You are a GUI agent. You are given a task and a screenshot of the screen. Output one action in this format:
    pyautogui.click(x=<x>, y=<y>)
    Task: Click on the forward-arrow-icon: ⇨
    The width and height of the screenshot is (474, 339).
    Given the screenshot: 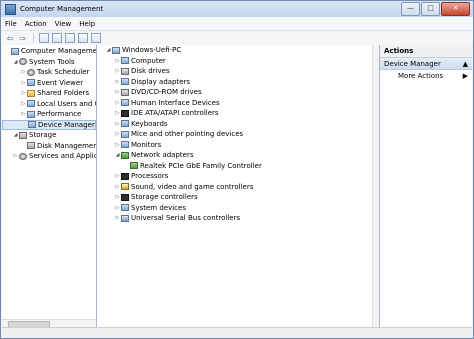 What is the action you would take?
    pyautogui.click(x=23, y=38)
    